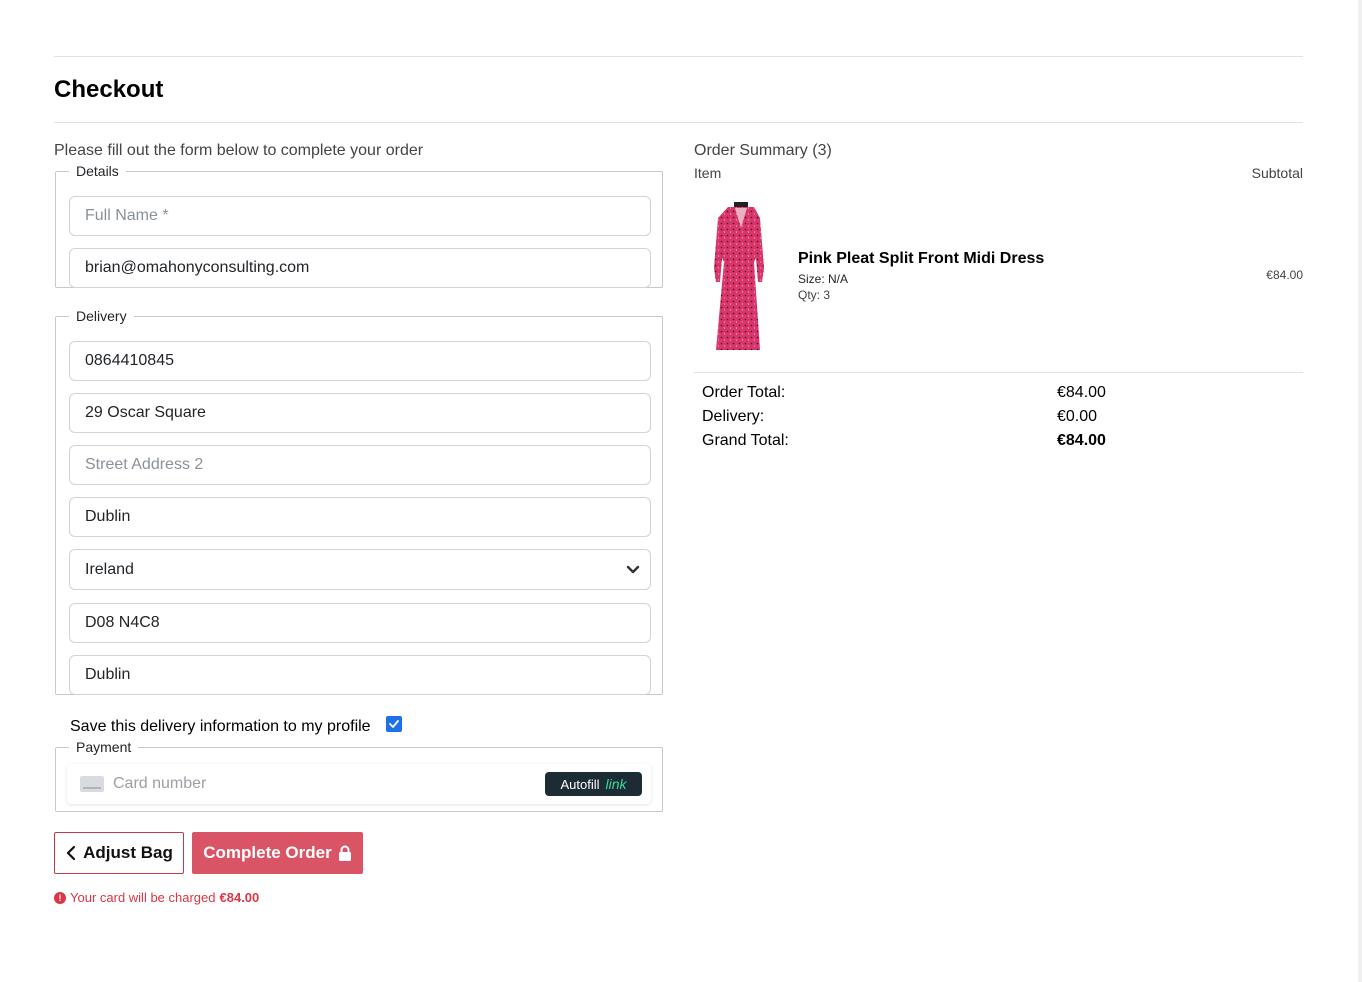  What do you see at coordinates (1360, 491) in the screenshot?
I see `page-scrollbar` at bounding box center [1360, 491].